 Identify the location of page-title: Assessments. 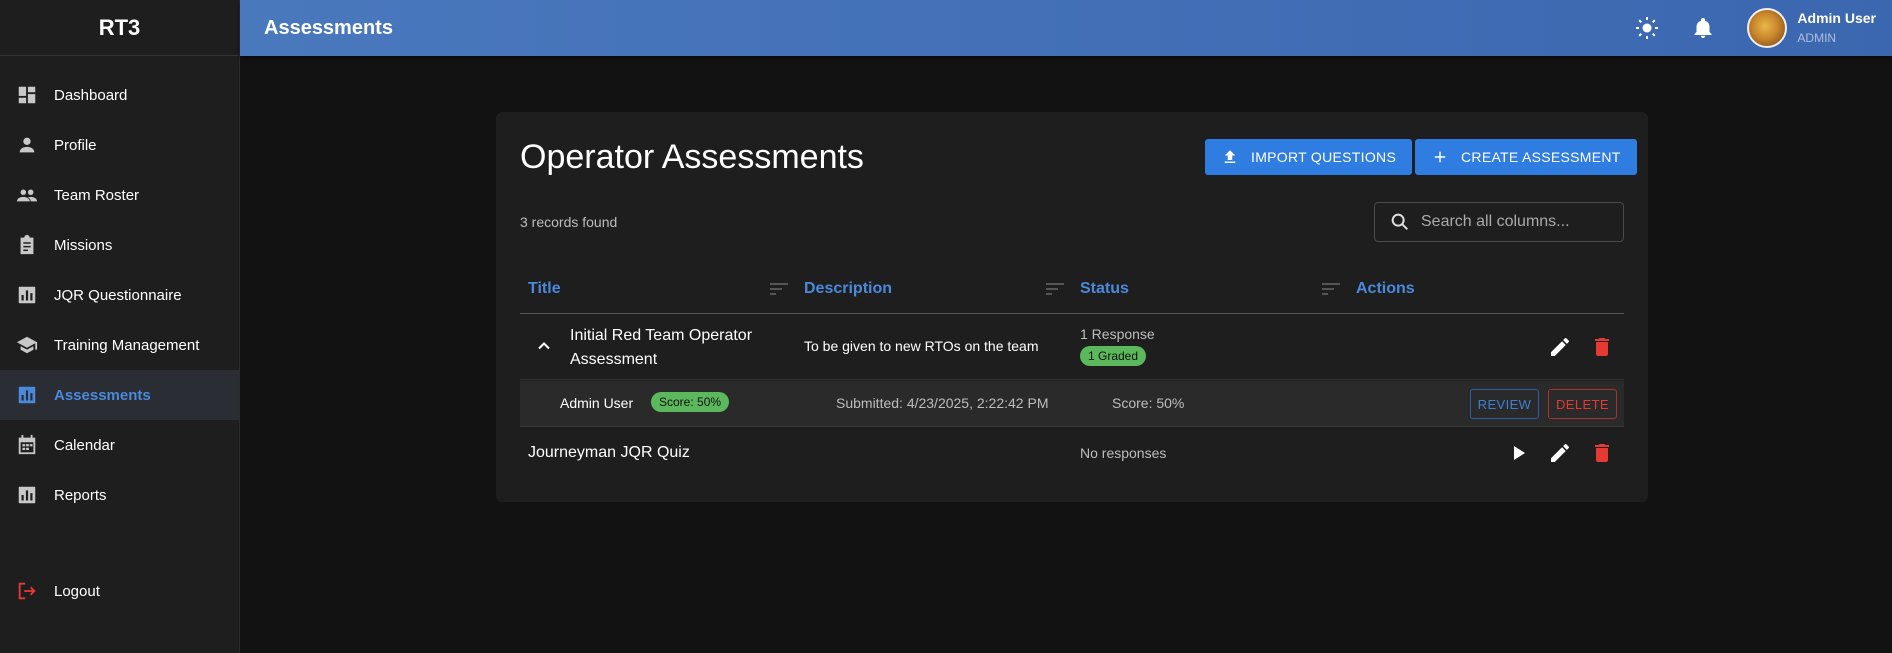
(328, 27).